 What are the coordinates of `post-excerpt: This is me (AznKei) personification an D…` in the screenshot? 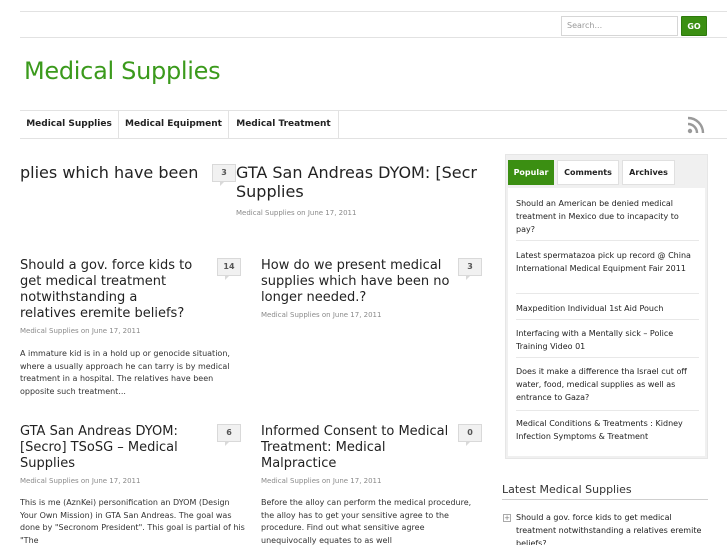 It's located at (132, 521).